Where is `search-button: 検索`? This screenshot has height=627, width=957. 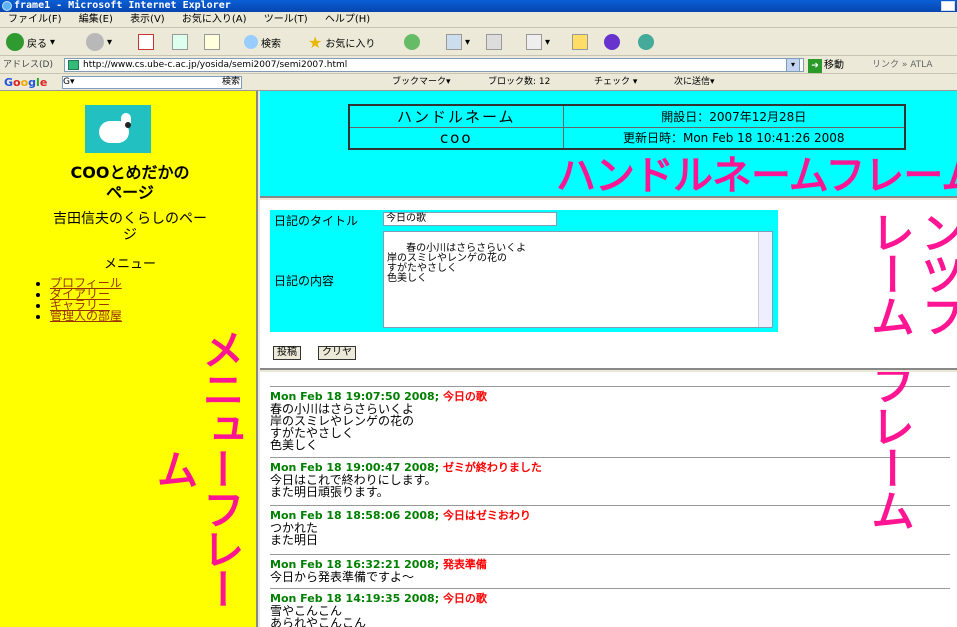
search-button: 検索 is located at coordinates (262, 42).